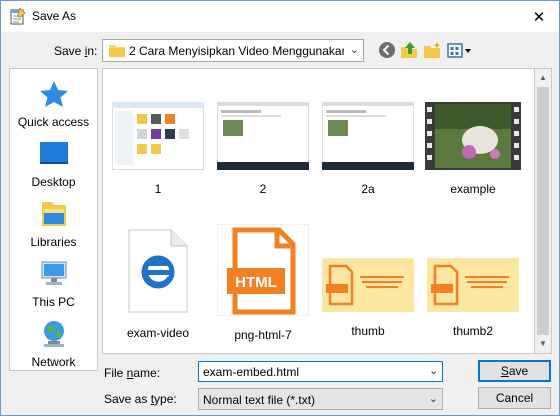 The image size is (560, 416). I want to click on place-network: Network, so click(53, 344).